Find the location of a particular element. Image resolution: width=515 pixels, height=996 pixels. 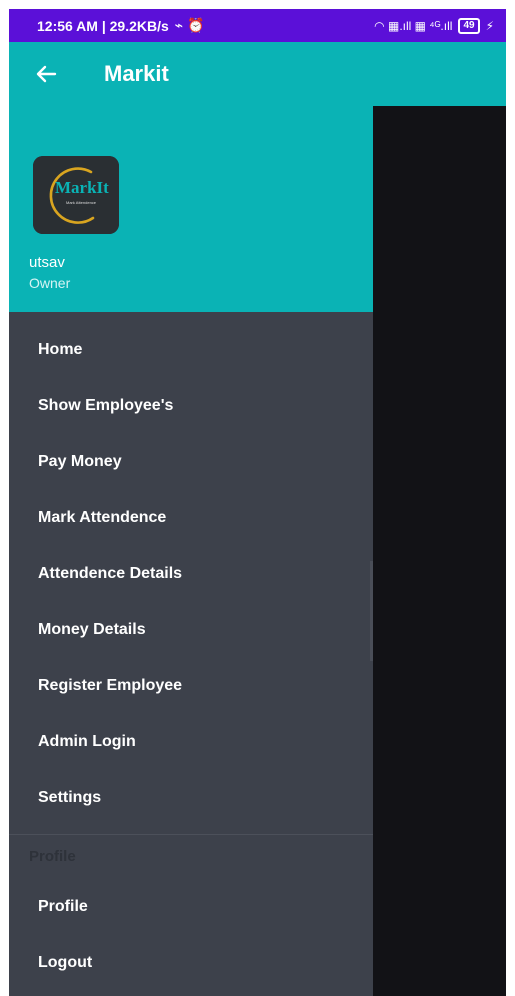

battery-icon: 49 is located at coordinates (469, 25).